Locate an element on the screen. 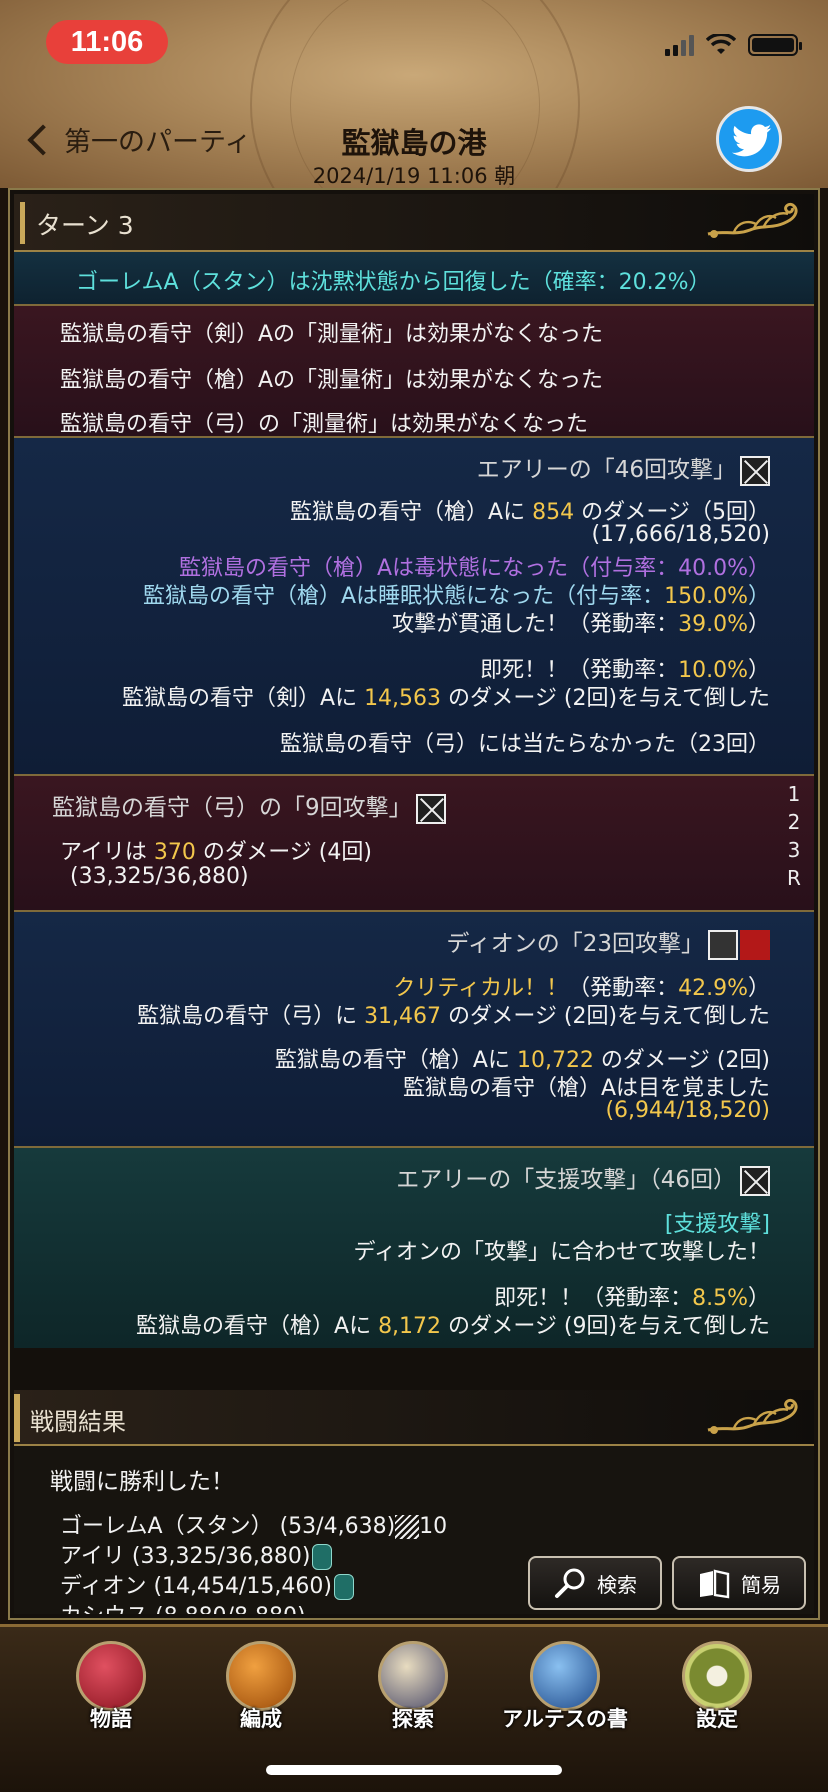 This screenshot has height=1792, width=828. slash-icon is located at coordinates (407, 1527).